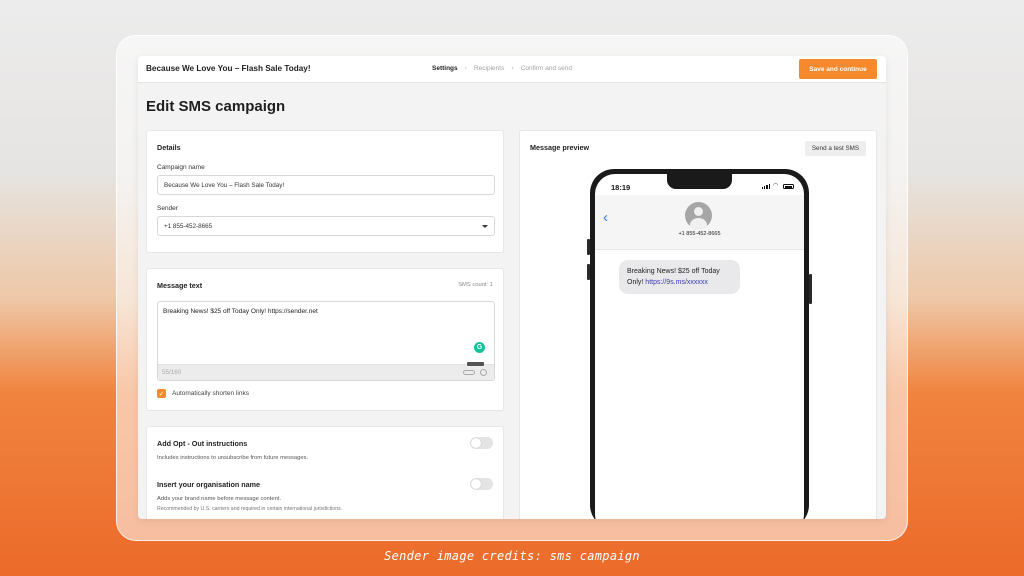 This screenshot has width=1024, height=576. What do you see at coordinates (475, 285) in the screenshot?
I see `sms-count: SMS count: 1` at bounding box center [475, 285].